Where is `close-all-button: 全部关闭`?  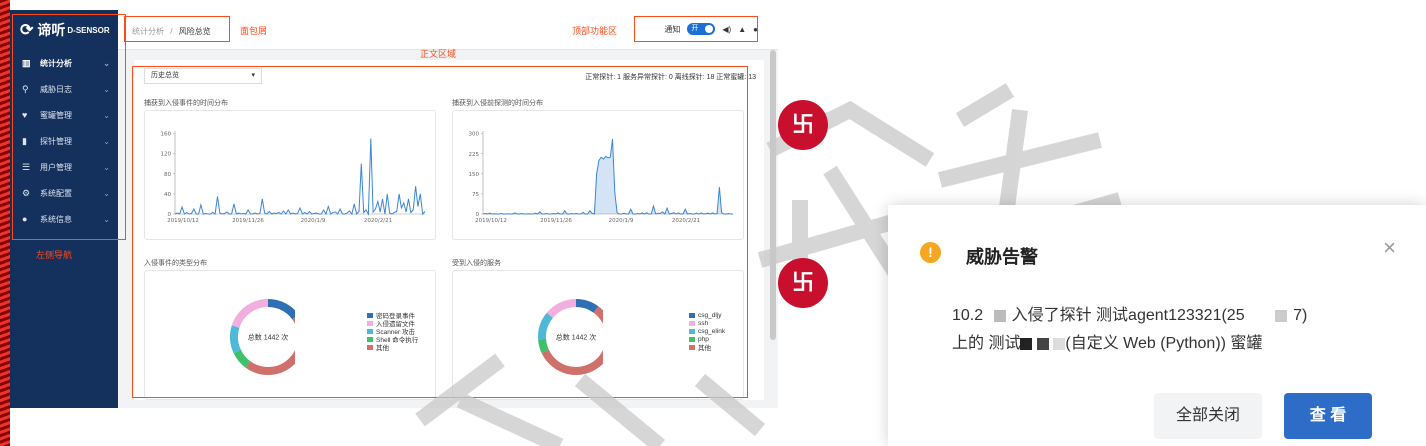 close-all-button: 全部关闭 is located at coordinates (1208, 416).